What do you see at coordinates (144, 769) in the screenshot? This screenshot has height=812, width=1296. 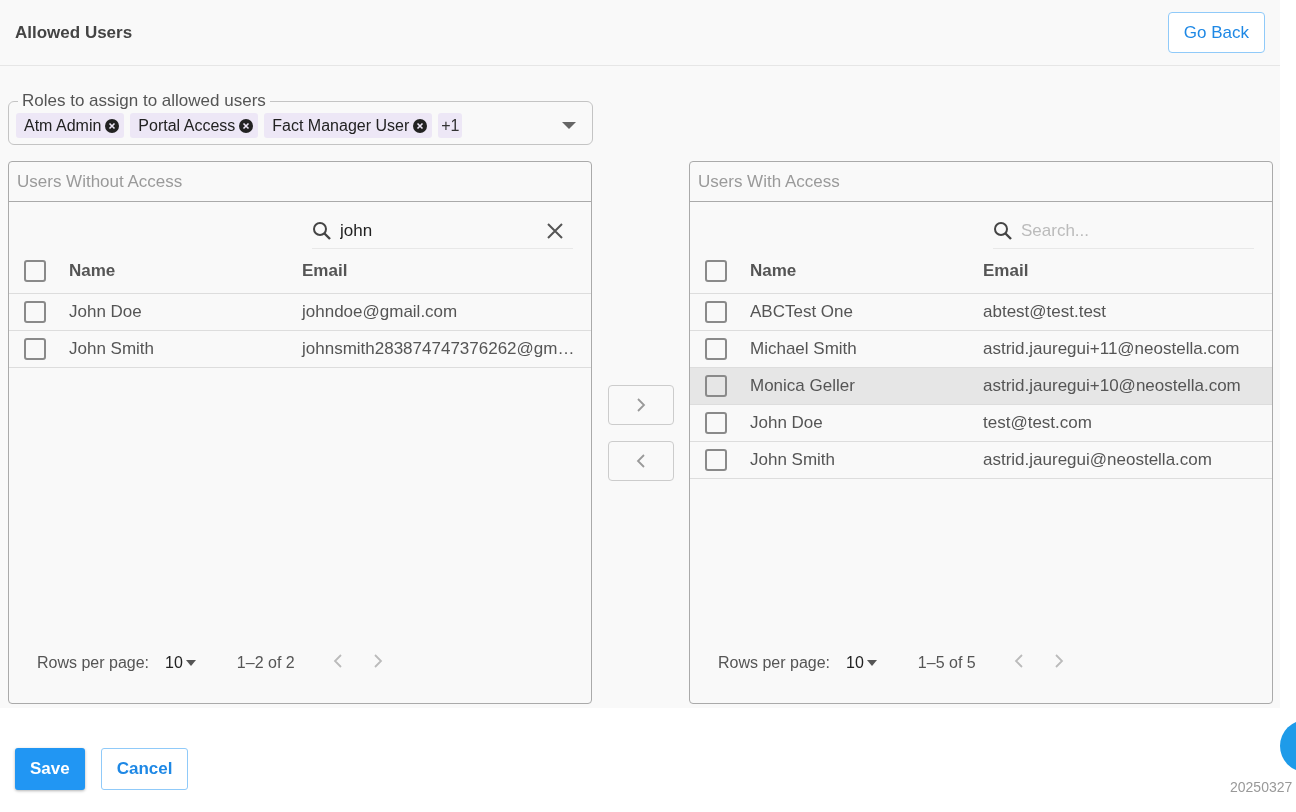 I see `cancel-button: Cancel` at bounding box center [144, 769].